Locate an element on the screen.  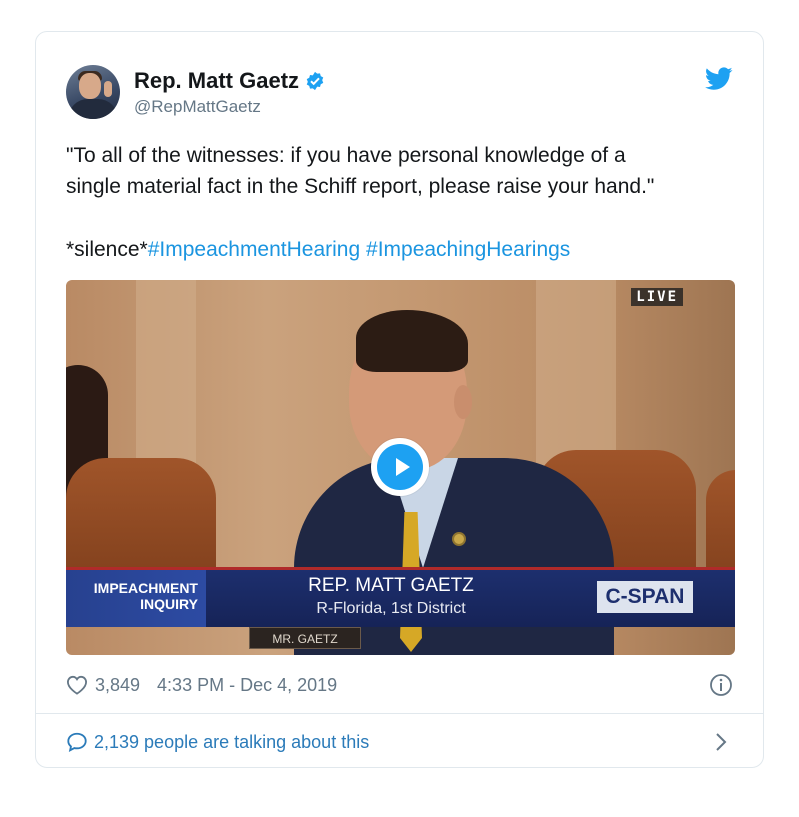
chyron-tag-line-2: INQUIRY is located at coordinates (169, 604).